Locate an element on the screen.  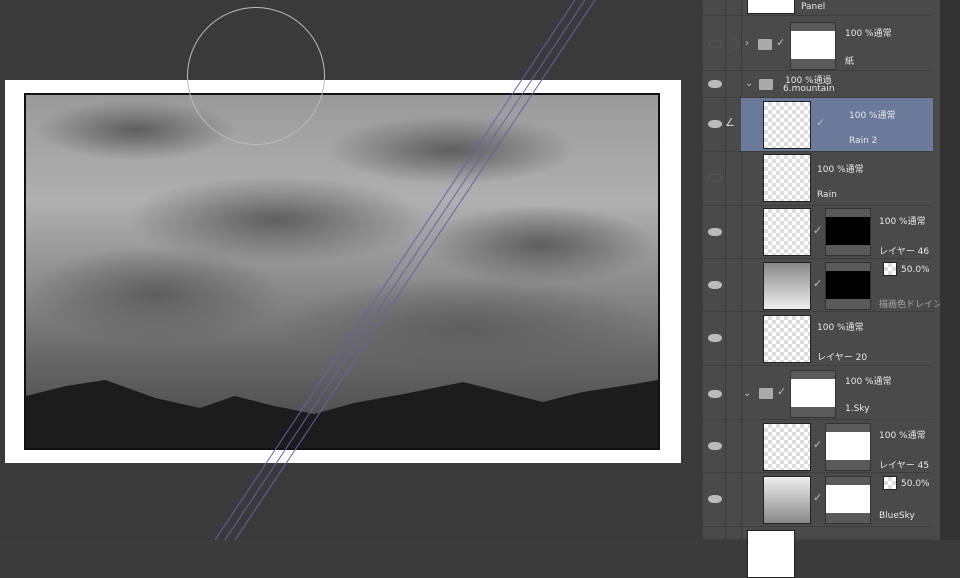
layer-row: ✓ 50.0% BlueSky is located at coordinates (818, 500).